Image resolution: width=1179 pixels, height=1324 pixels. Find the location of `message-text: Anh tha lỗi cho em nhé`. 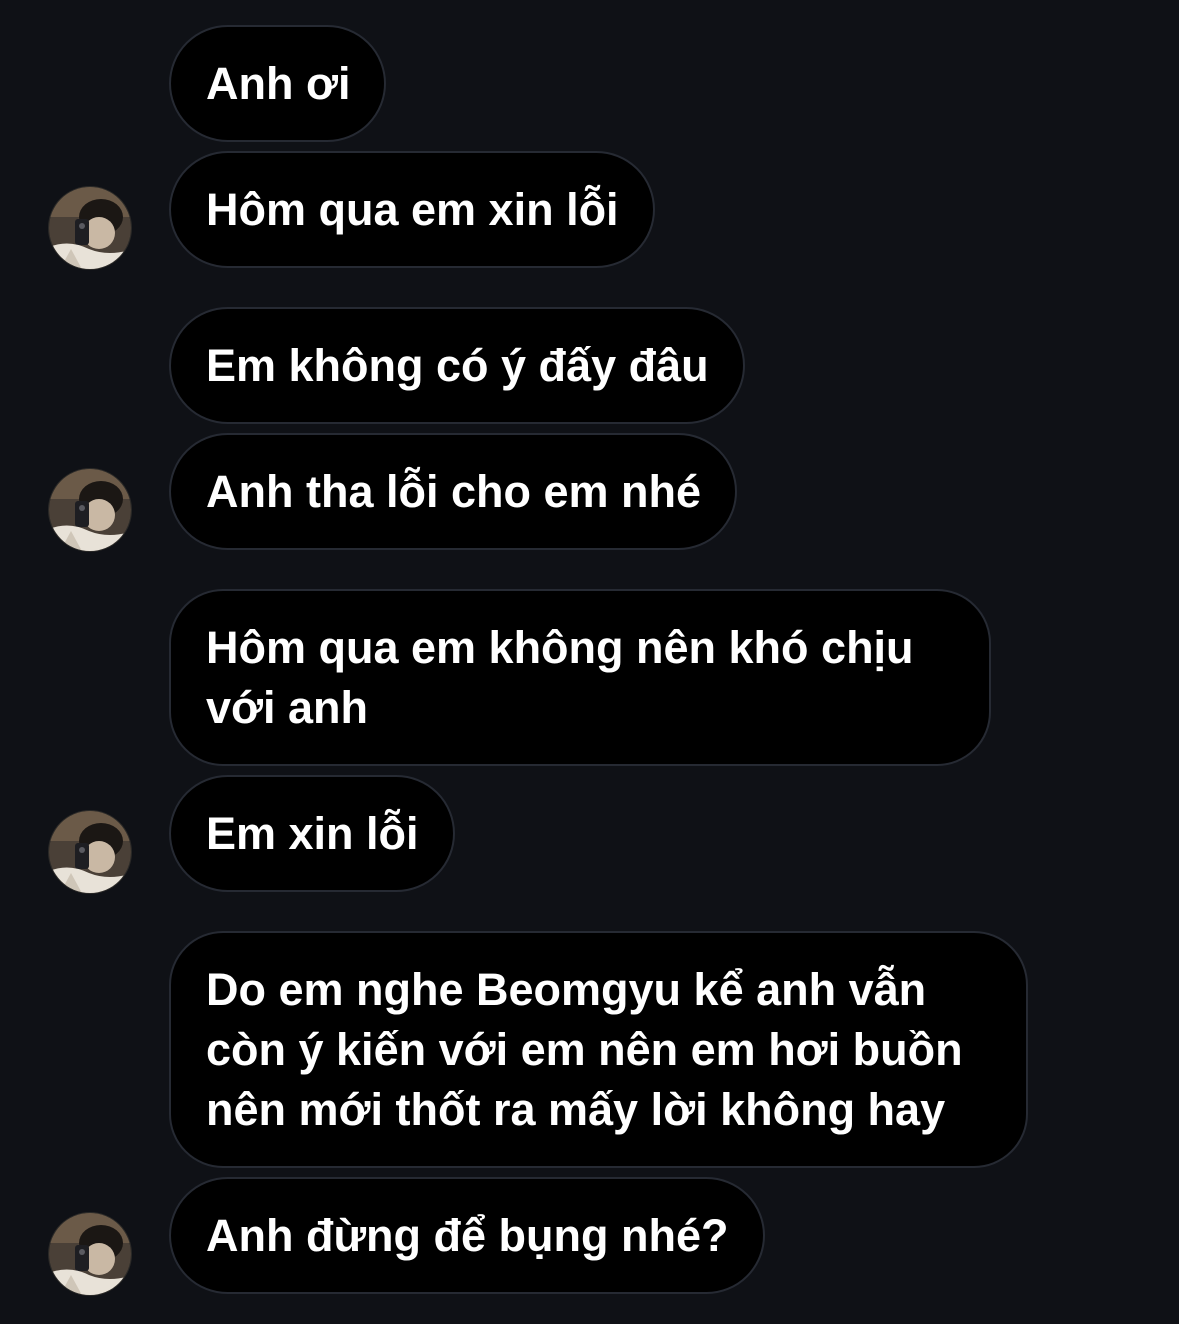

message-text: Anh tha lỗi cho em nhé is located at coordinates (454, 491).